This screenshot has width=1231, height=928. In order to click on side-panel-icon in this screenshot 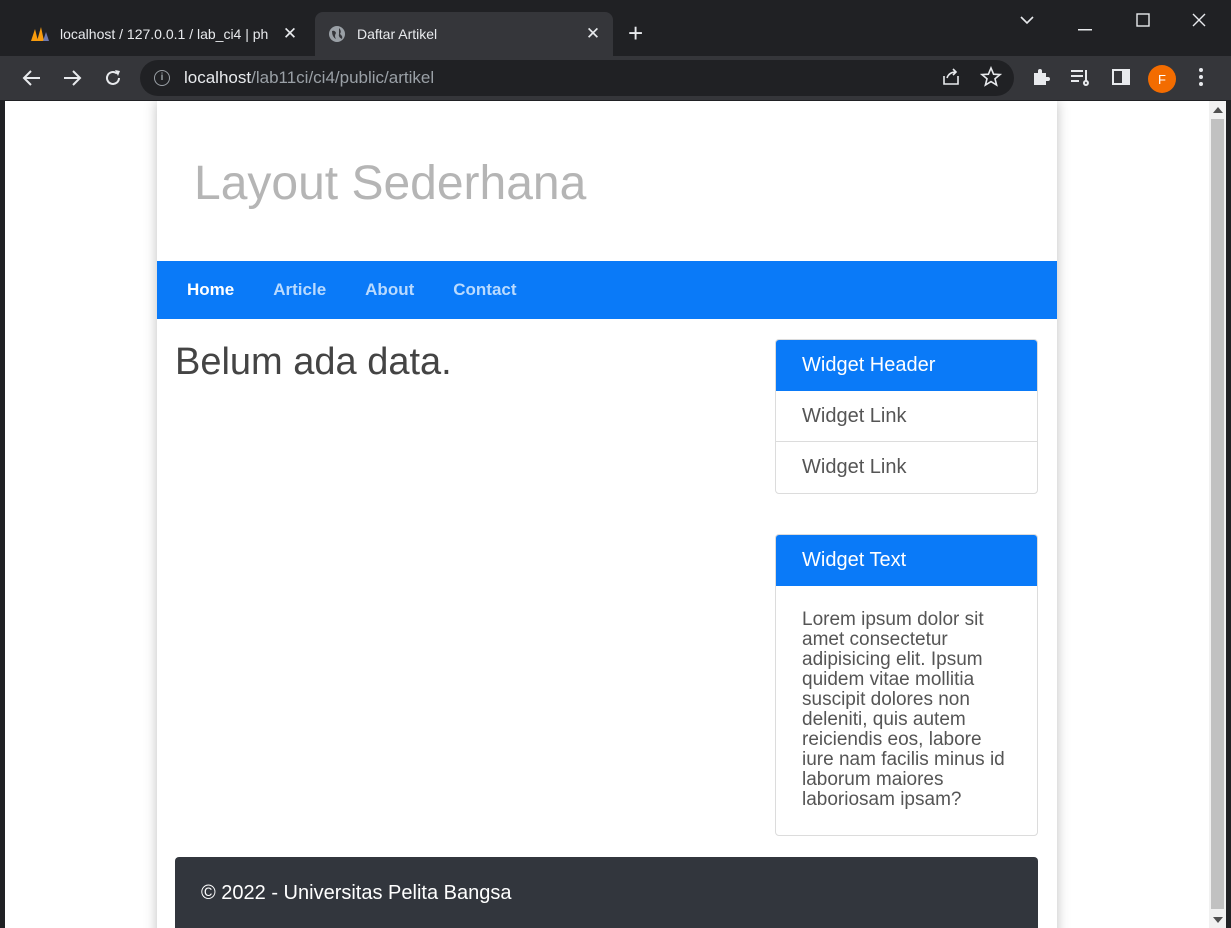, I will do `click(1121, 79)`.